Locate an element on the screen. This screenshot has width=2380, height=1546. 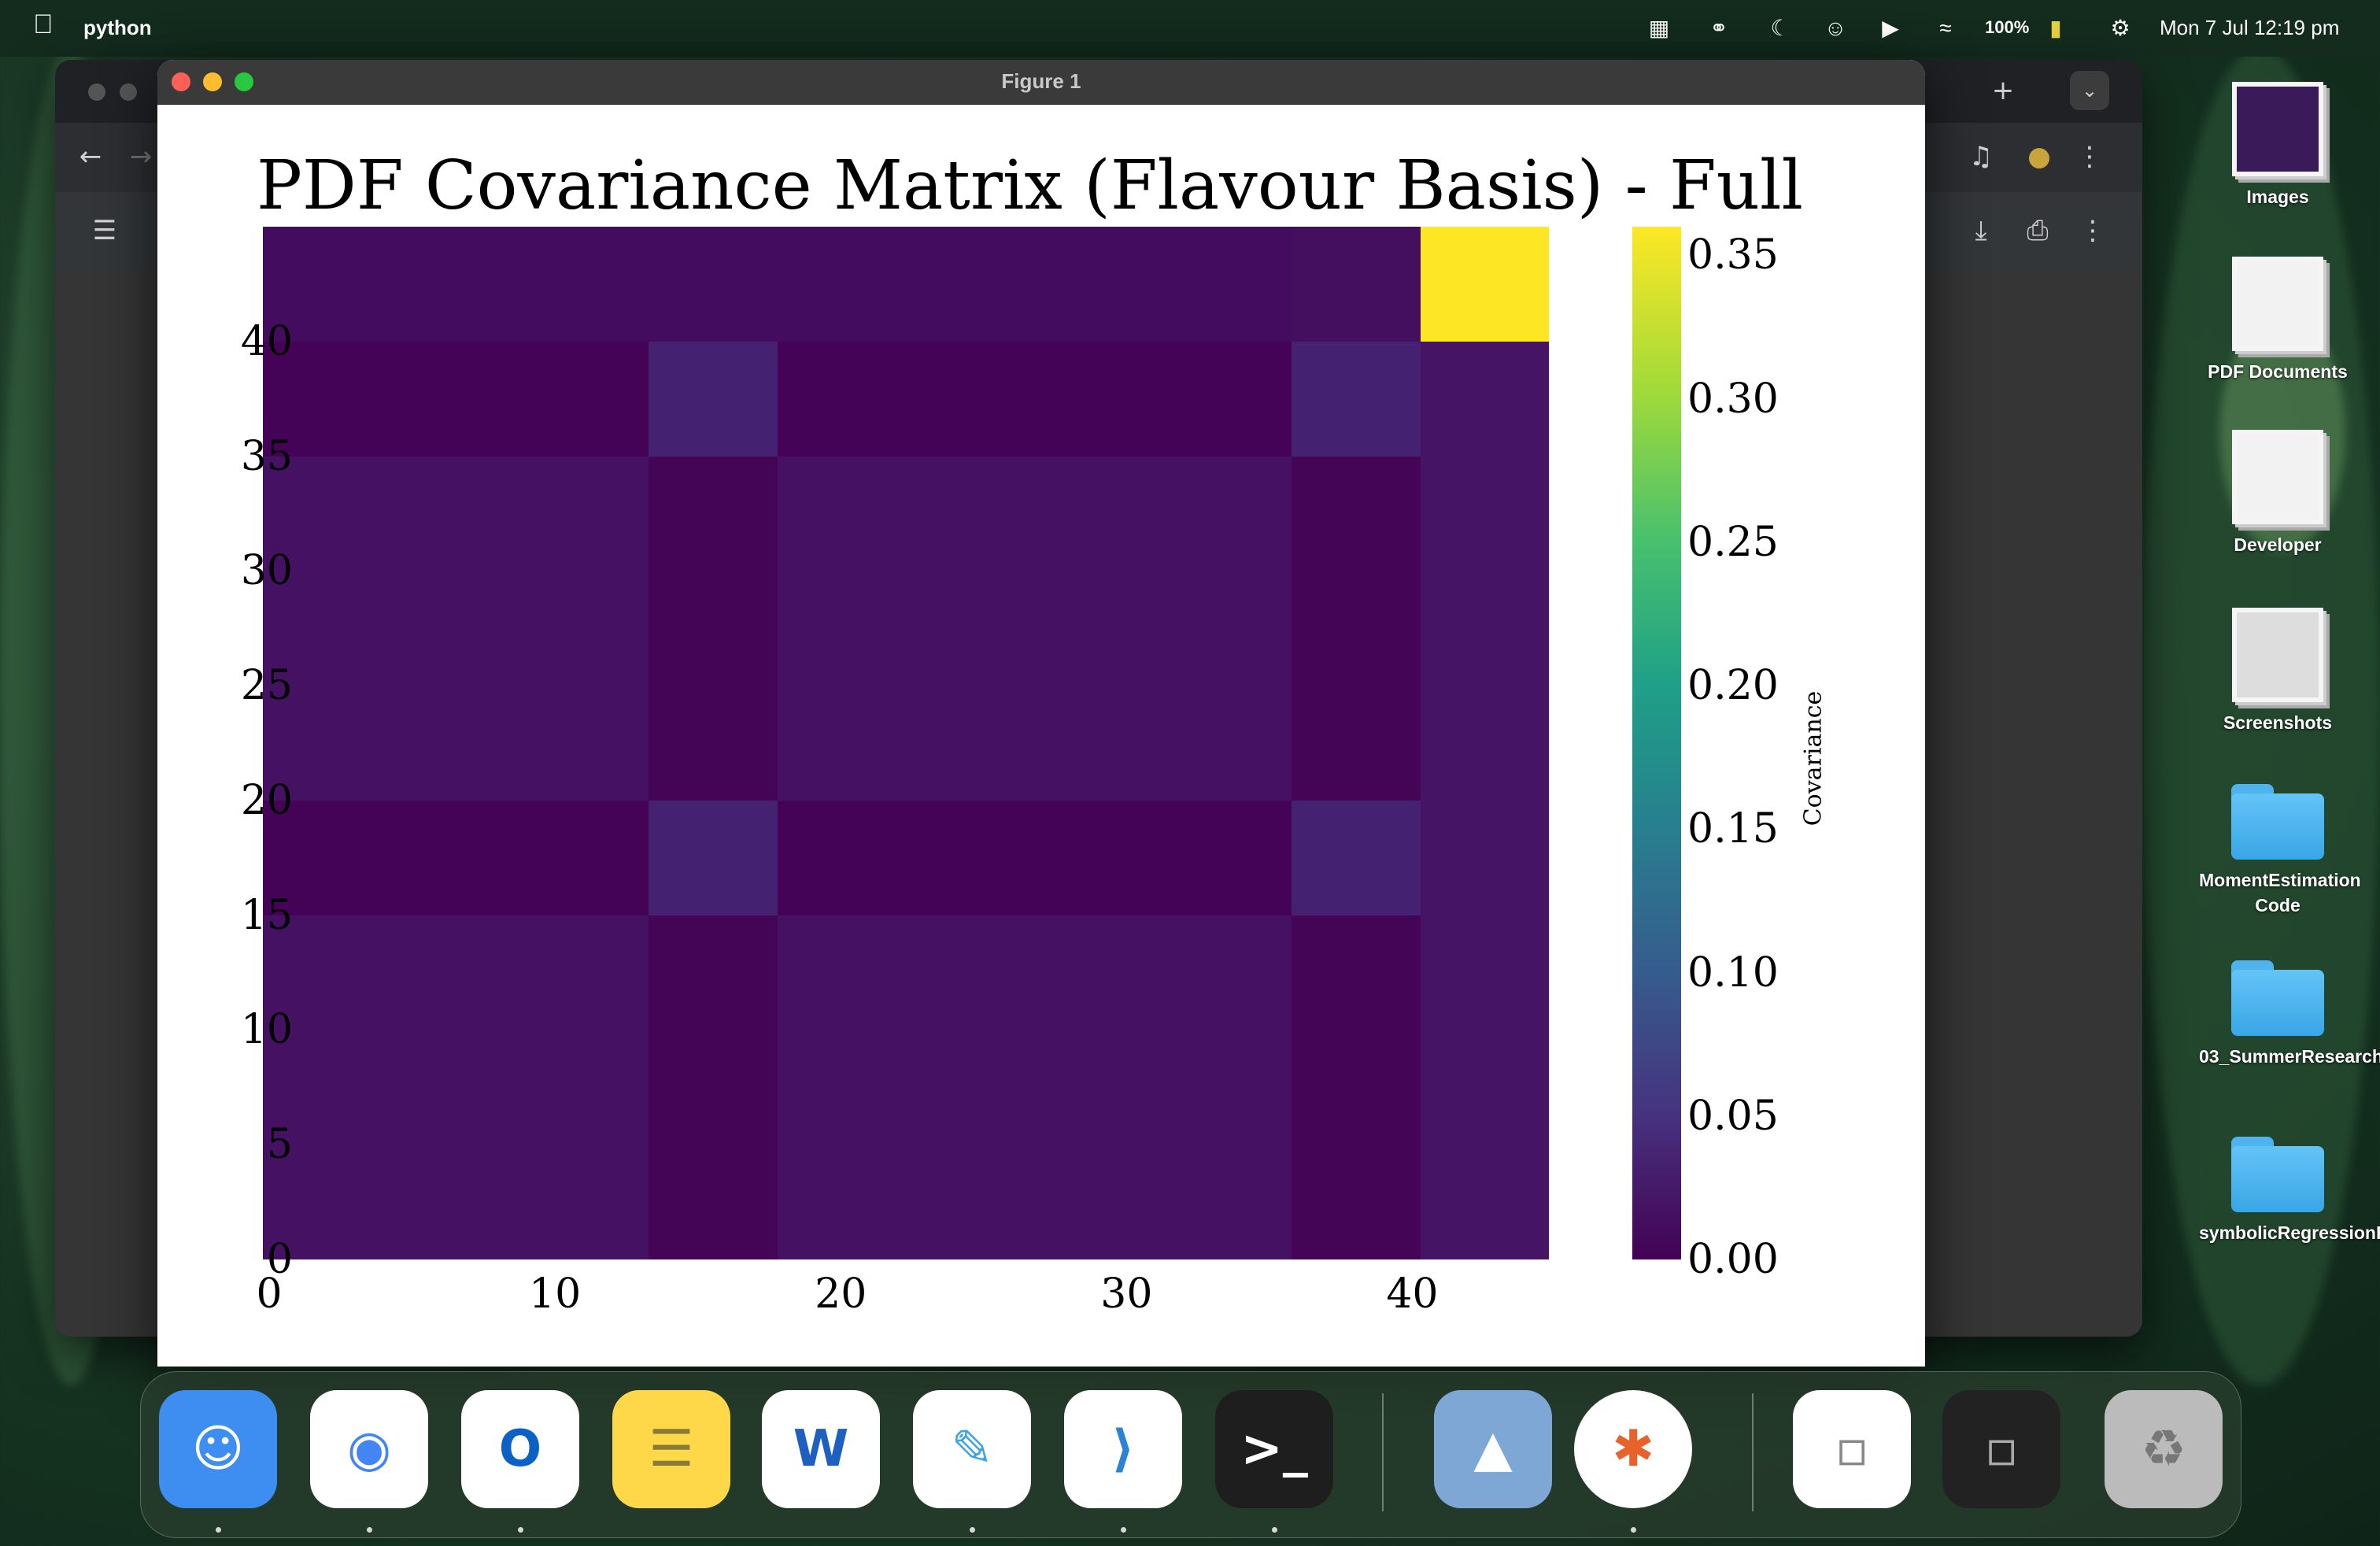
dock-running-indicator is located at coordinates (972, 1530).